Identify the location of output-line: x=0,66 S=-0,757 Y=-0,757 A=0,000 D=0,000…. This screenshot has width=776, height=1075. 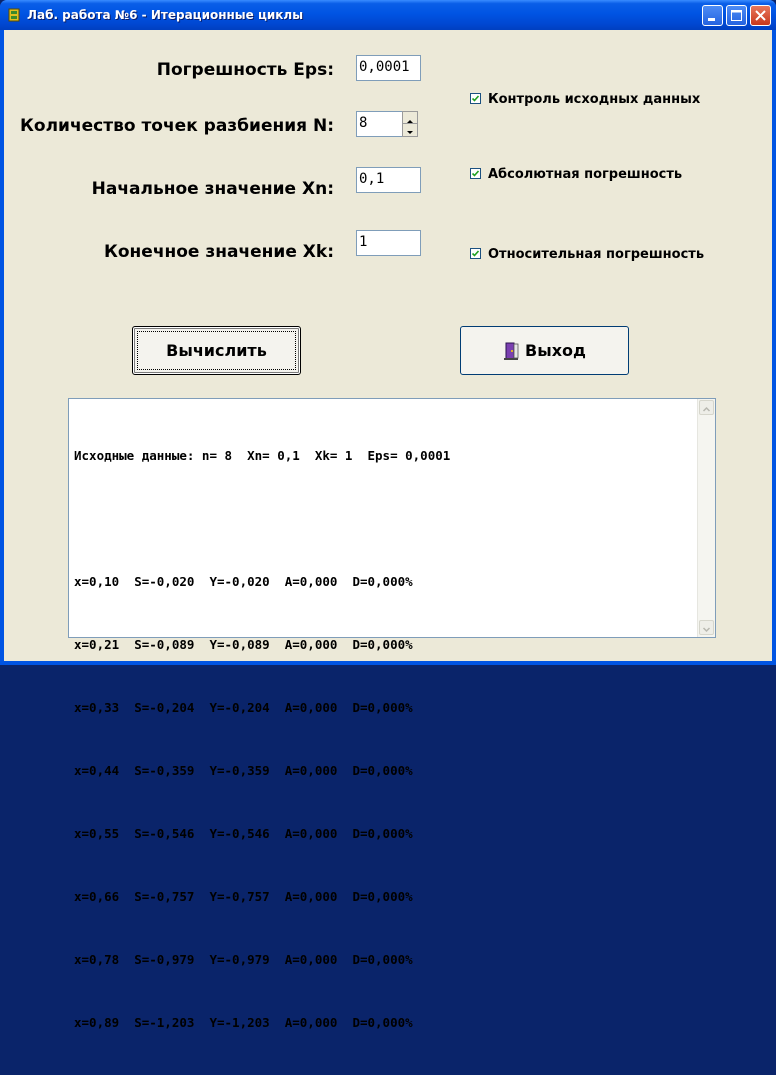
(243, 896).